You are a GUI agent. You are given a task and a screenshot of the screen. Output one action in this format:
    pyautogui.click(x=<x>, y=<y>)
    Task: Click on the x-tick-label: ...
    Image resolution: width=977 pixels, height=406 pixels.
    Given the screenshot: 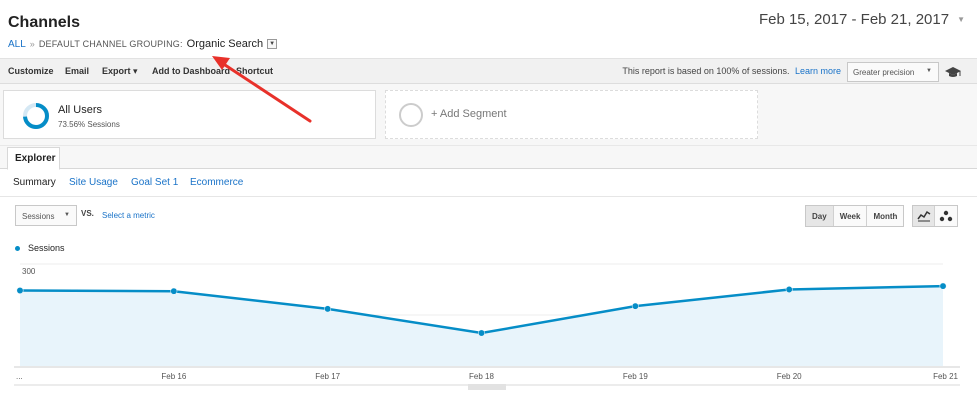 What is the action you would take?
    pyautogui.click(x=19, y=376)
    